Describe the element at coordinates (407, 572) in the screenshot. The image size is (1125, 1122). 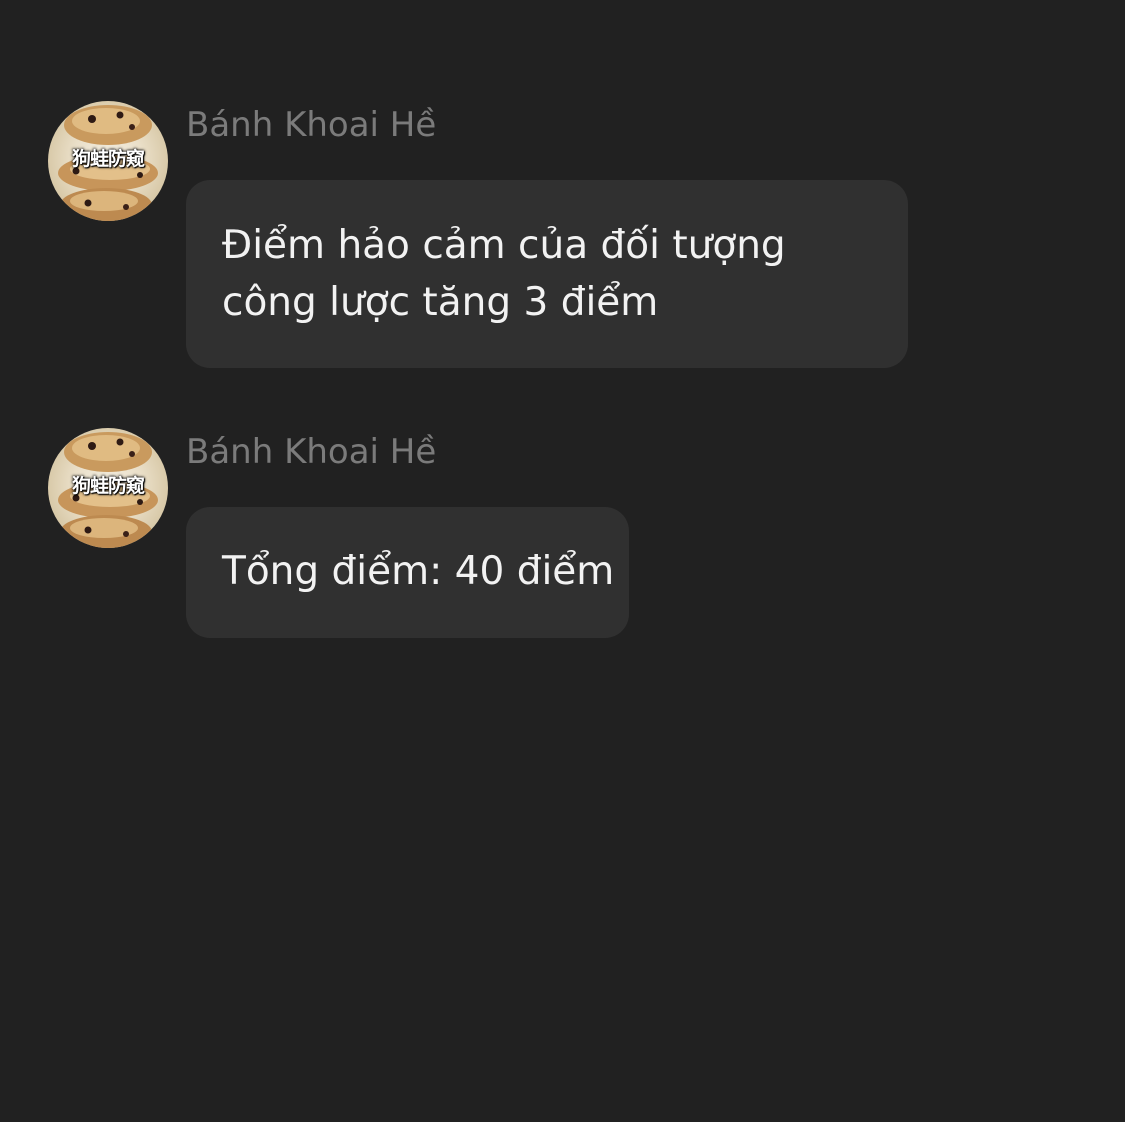
I see `message-bubble: Tổng điểm: 40 điểm` at that location.